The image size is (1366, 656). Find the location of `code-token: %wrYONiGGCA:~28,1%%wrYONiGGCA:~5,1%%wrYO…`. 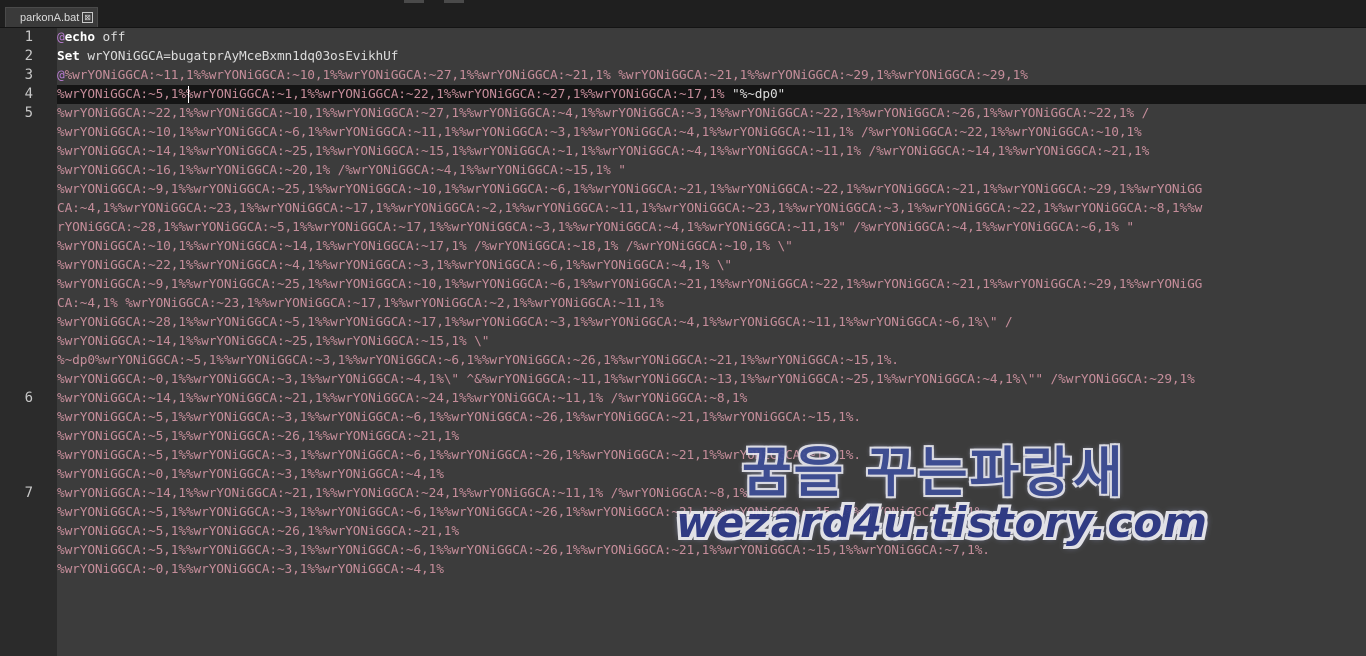

code-token: %wrYONiGGCA:~28,1%%wrYONiGGCA:~5,1%%wrYO… is located at coordinates (535, 322).